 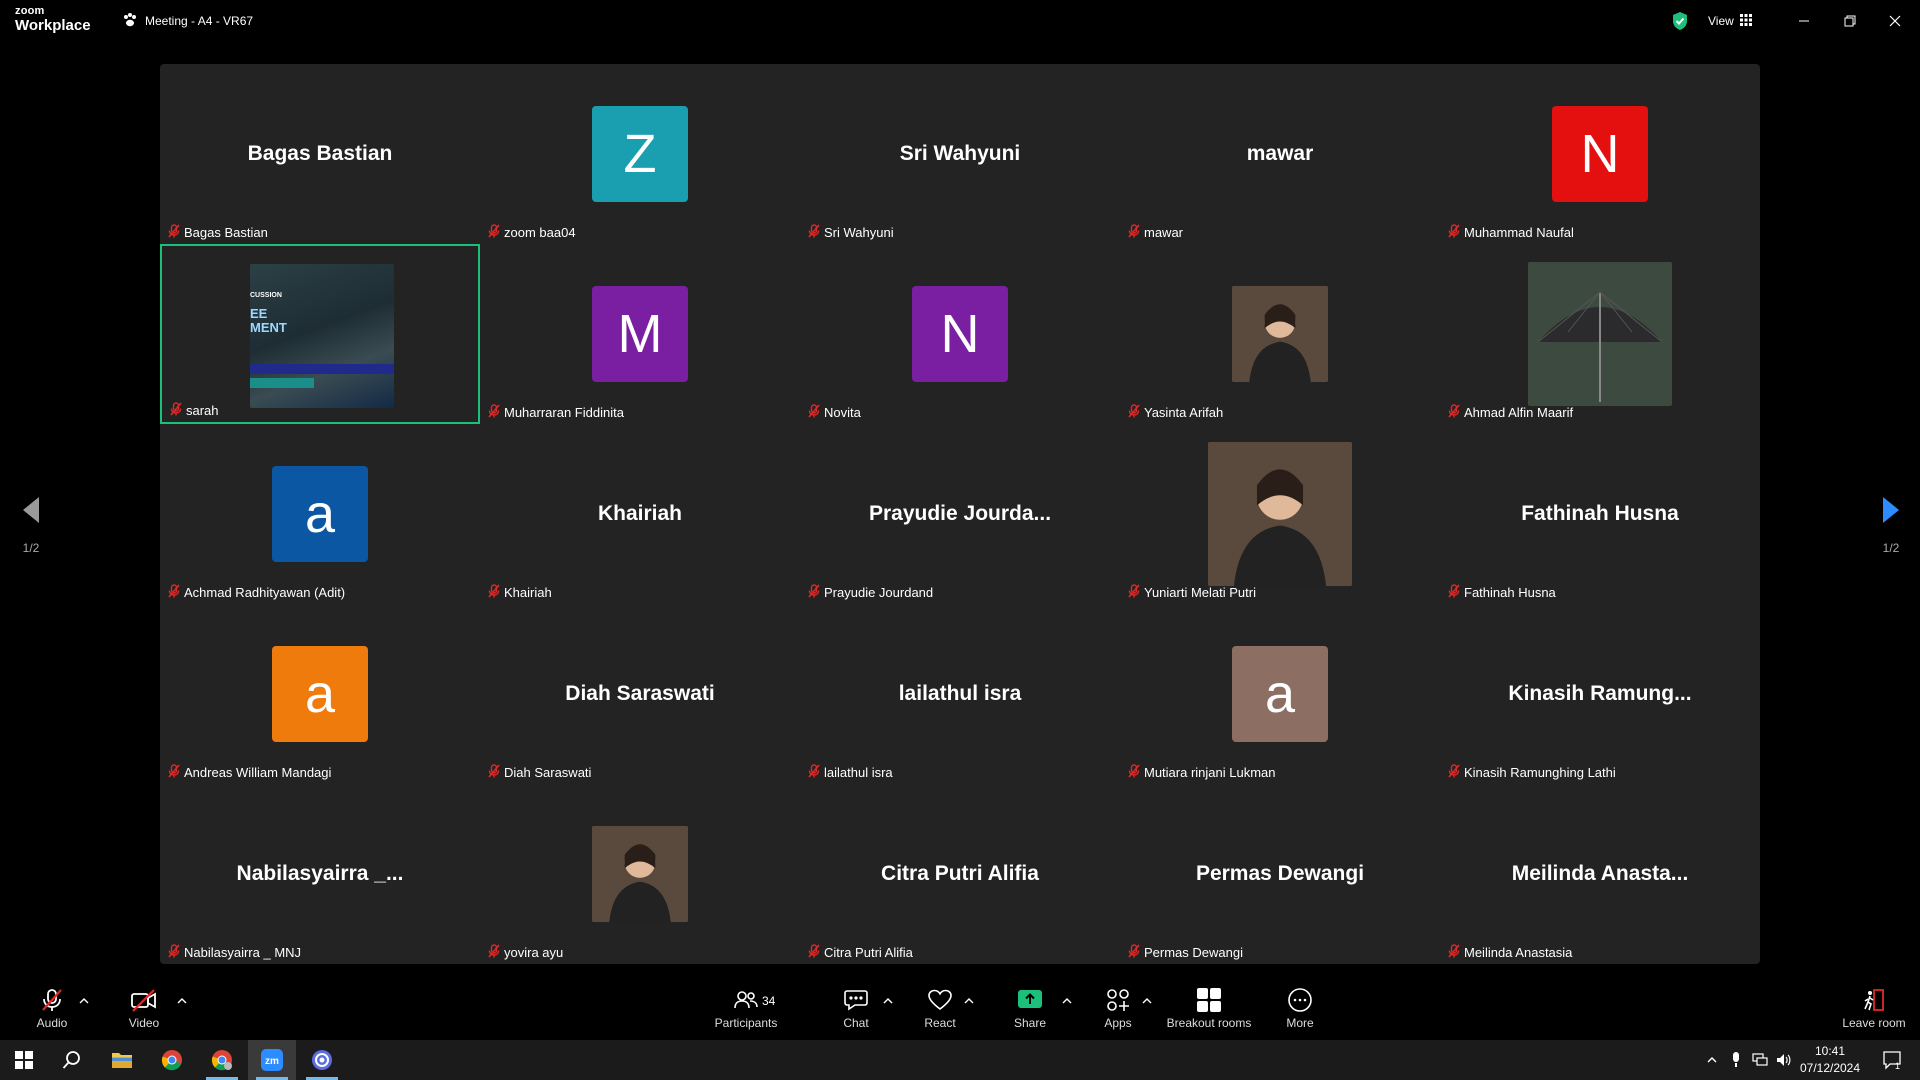 What do you see at coordinates (172, 1060) in the screenshot?
I see `chrome-icon` at bounding box center [172, 1060].